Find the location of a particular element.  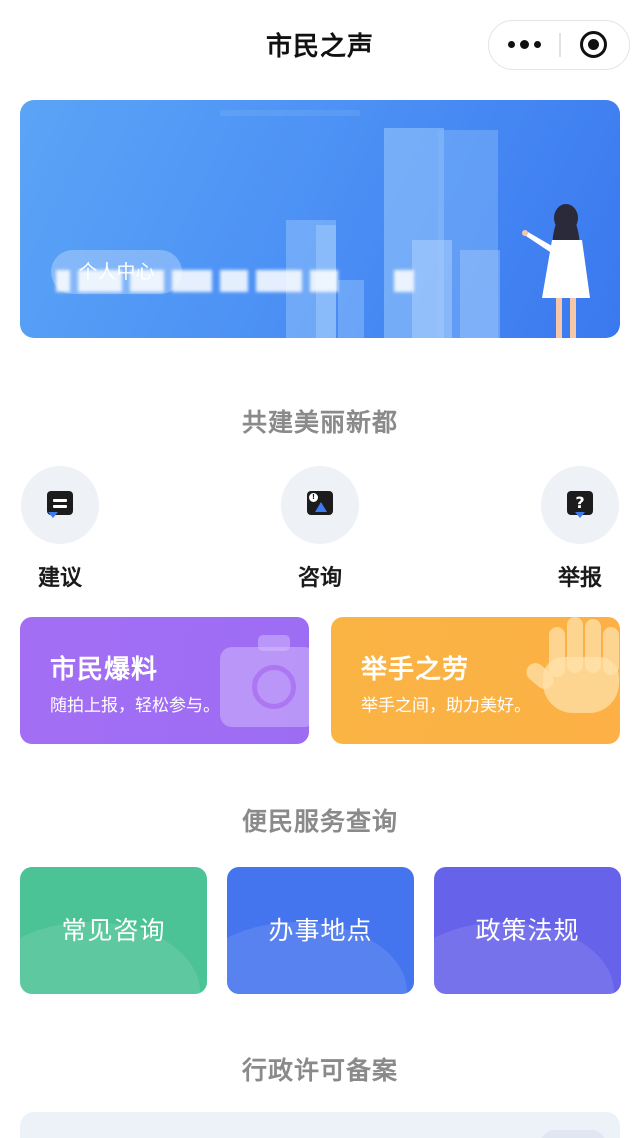

office-location-tile: 办事地点 is located at coordinates (320, 930).